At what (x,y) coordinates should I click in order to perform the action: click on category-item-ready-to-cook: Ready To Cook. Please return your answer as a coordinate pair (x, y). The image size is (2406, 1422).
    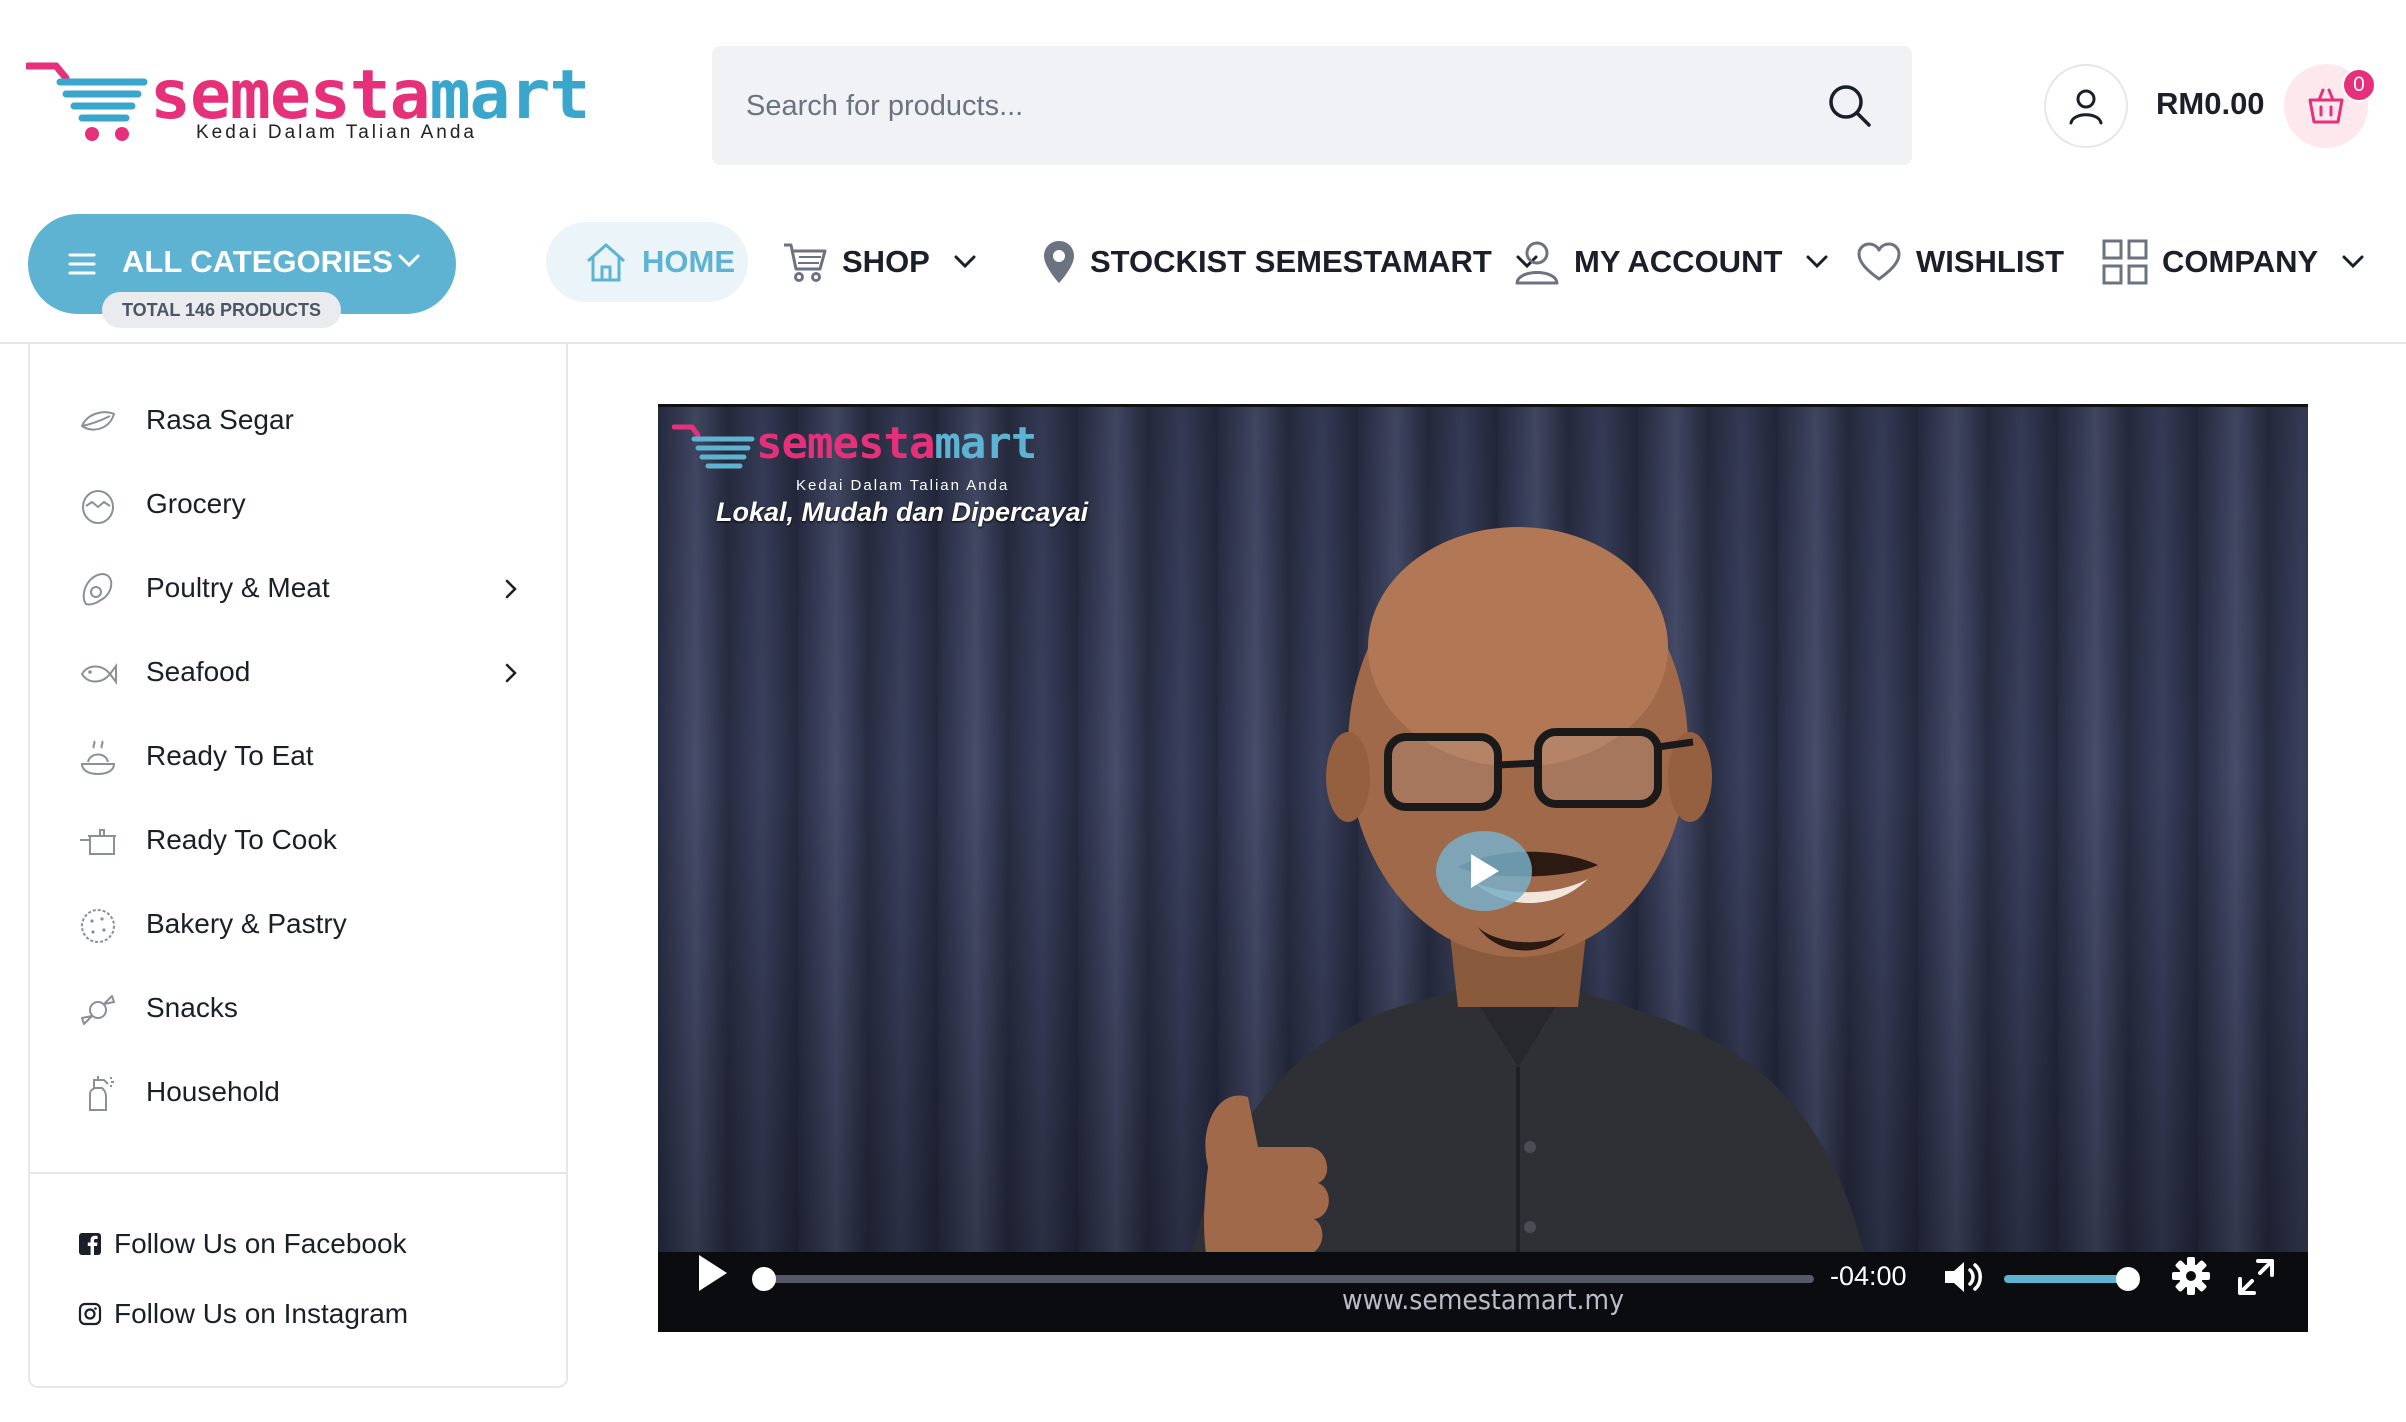
    Looking at the image, I should click on (296, 842).